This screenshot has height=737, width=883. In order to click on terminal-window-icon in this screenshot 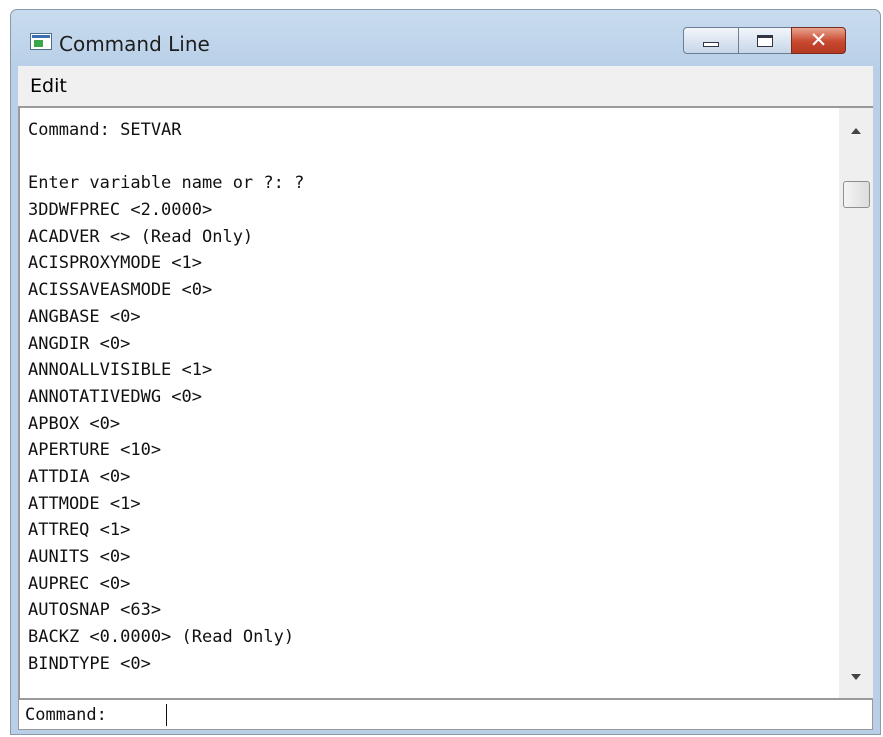, I will do `click(41, 41)`.